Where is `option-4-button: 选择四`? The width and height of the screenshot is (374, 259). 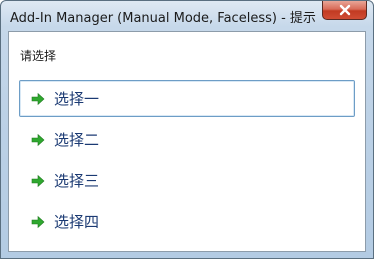
option-4-button: 选择四 is located at coordinates (187, 221).